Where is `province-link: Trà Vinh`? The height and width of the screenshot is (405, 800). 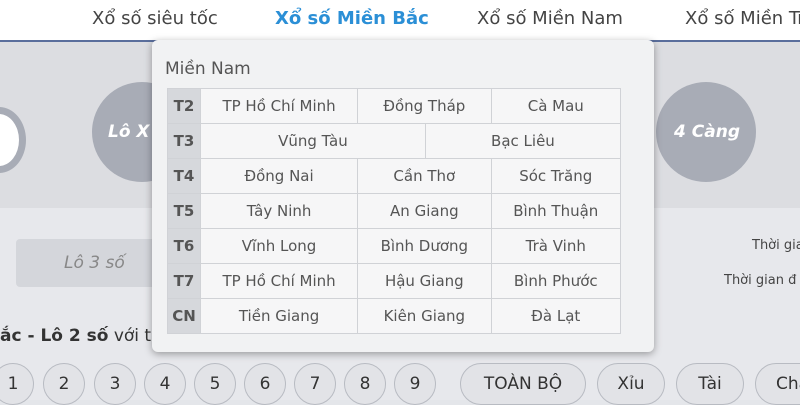 province-link: Trà Vinh is located at coordinates (555, 246).